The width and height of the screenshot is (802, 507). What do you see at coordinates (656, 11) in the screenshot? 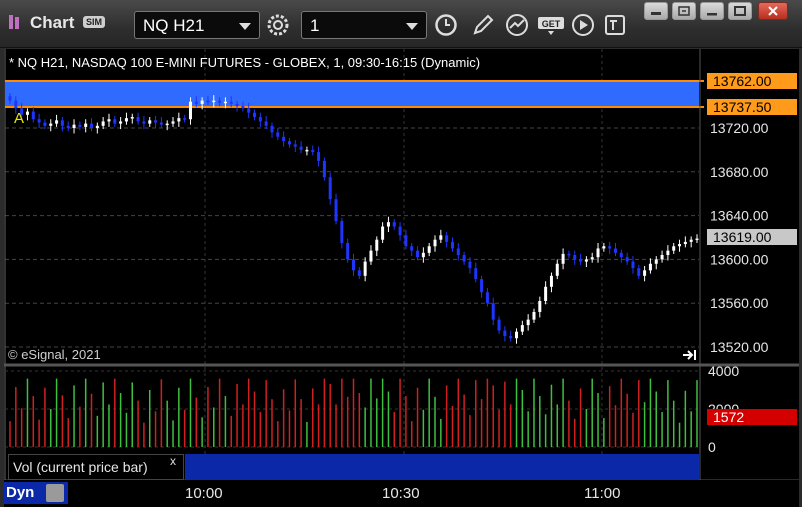
I see `minimize-pane-button` at bounding box center [656, 11].